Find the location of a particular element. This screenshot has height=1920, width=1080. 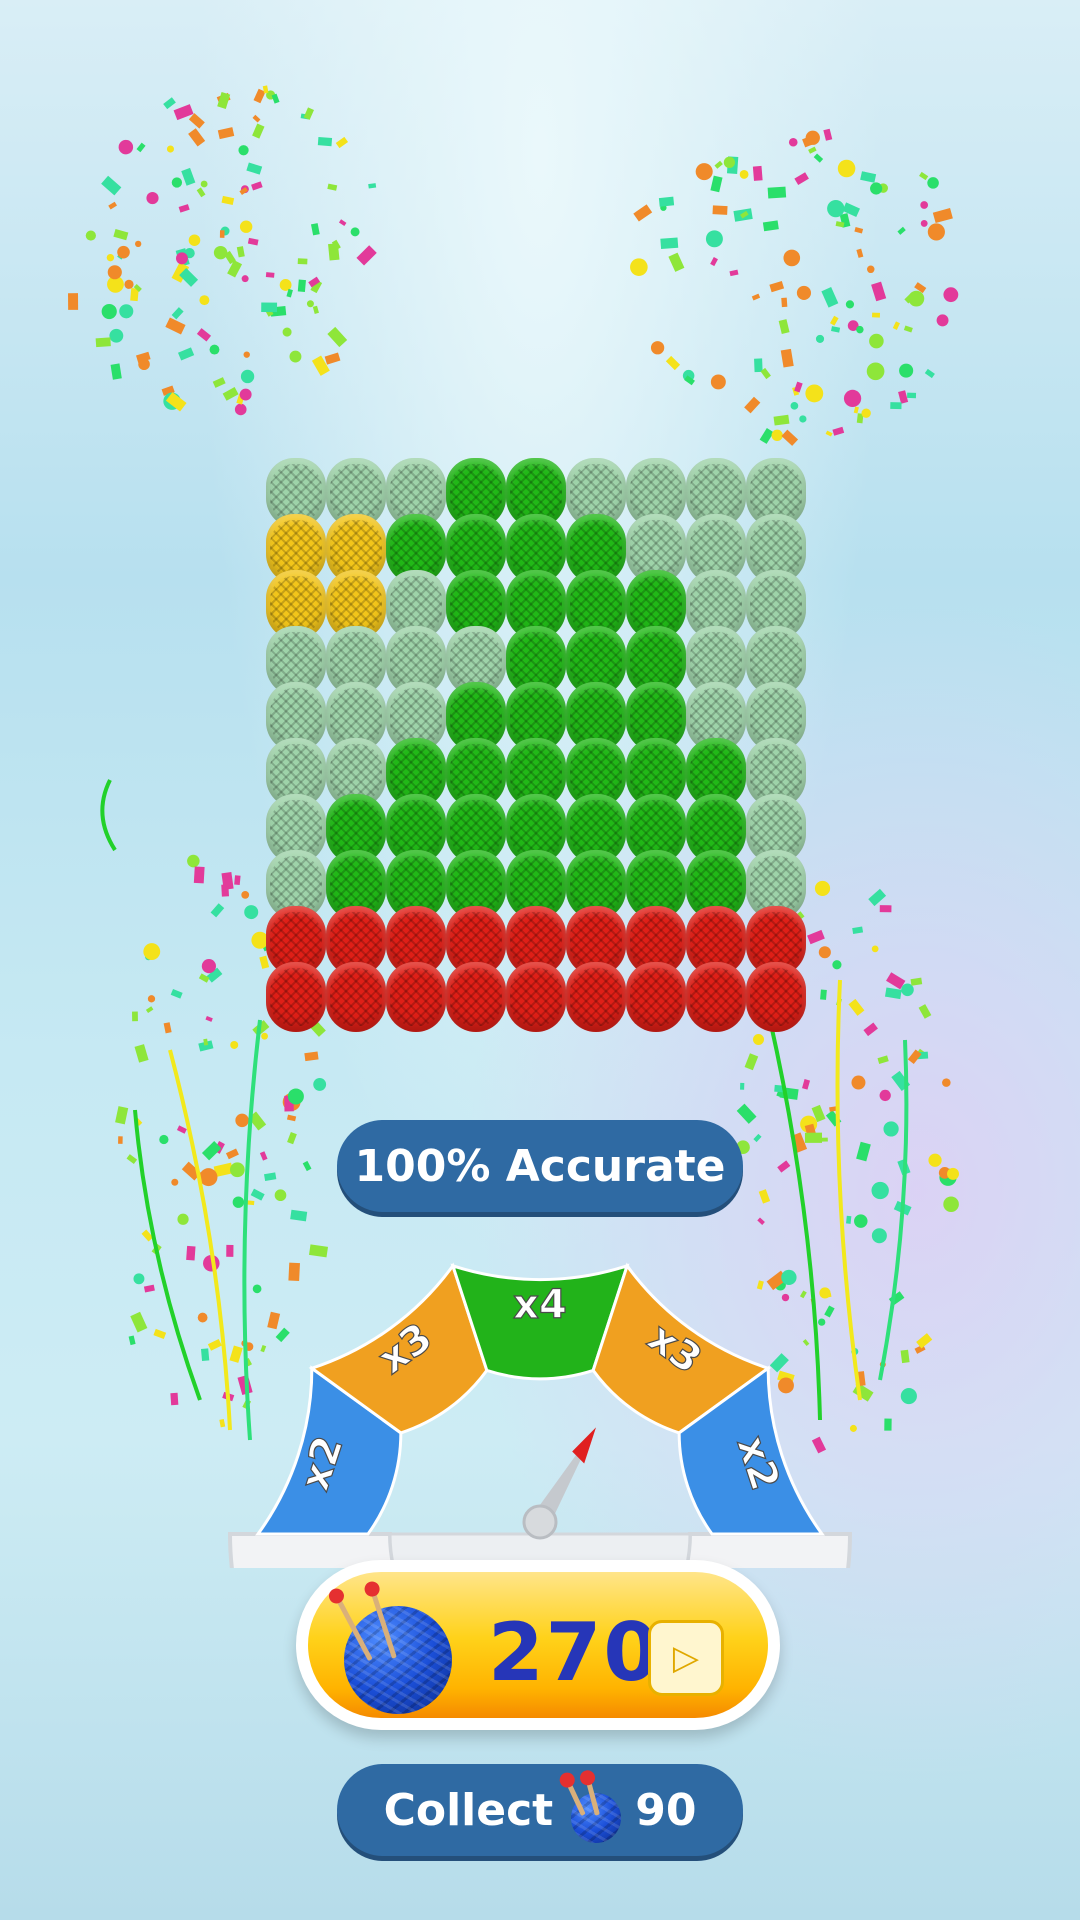

multiplier-label: x4 is located at coordinates (540, 1305).